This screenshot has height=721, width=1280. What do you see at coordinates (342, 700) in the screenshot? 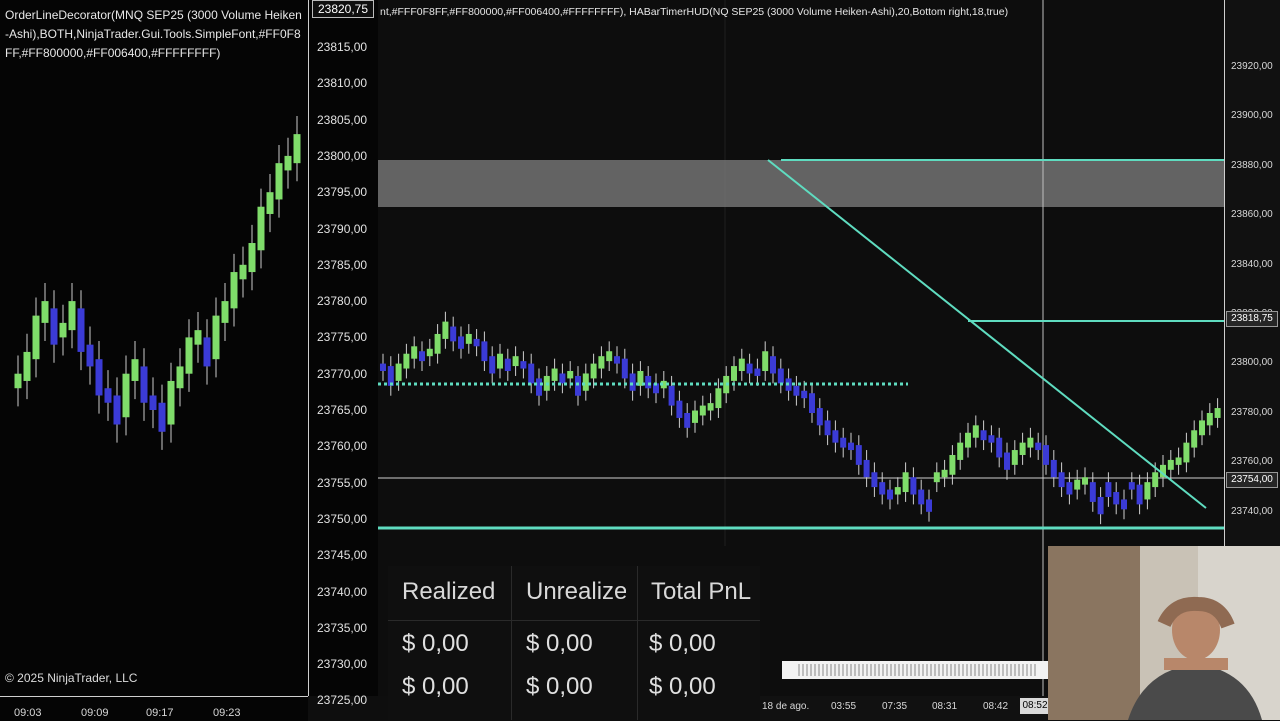
I see `price-axis-label: 23725,00` at bounding box center [342, 700].